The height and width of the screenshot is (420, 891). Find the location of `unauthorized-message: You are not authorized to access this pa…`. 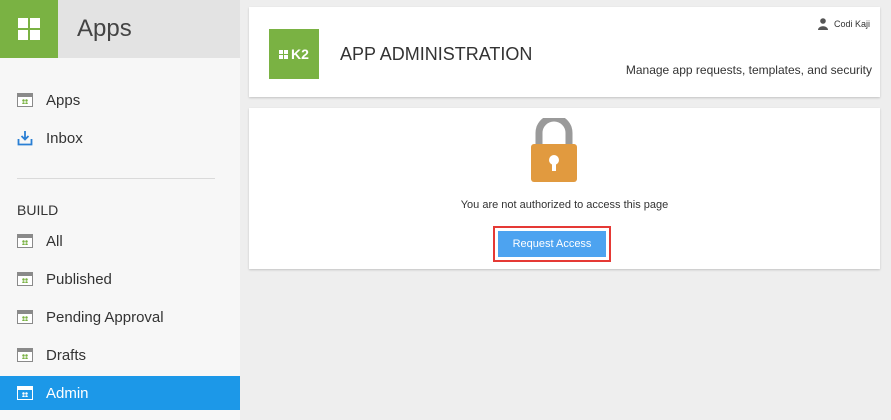

unauthorized-message: You are not authorized to access this pa… is located at coordinates (564, 205).